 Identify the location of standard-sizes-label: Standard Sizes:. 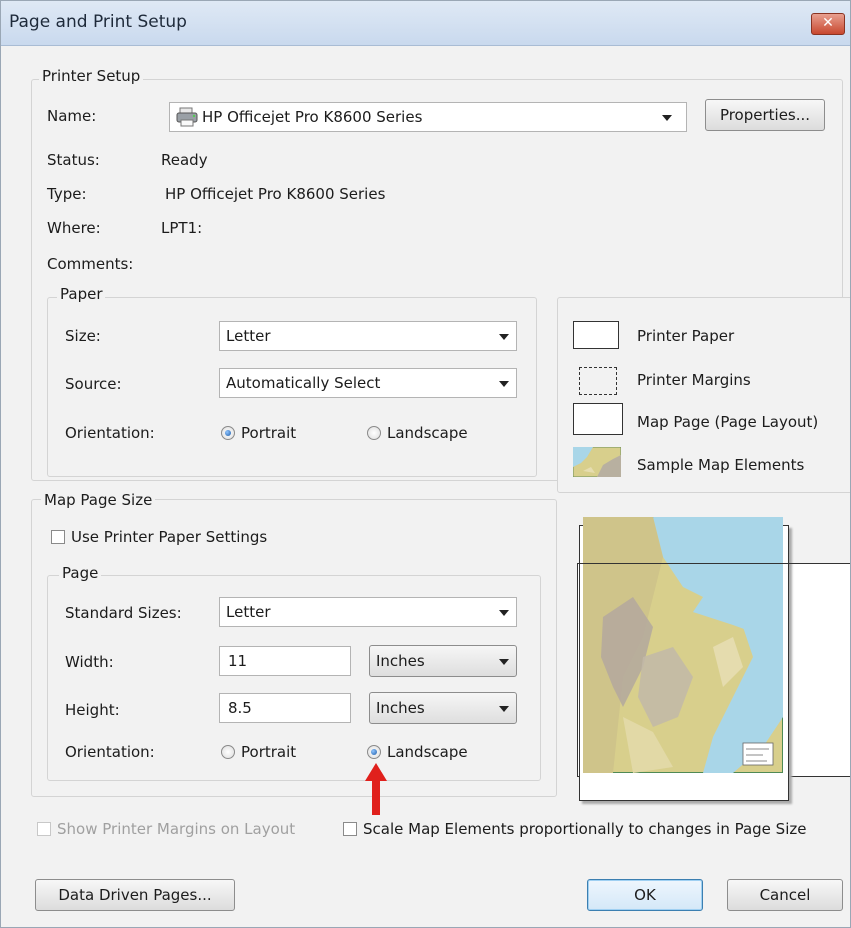
(123, 613).